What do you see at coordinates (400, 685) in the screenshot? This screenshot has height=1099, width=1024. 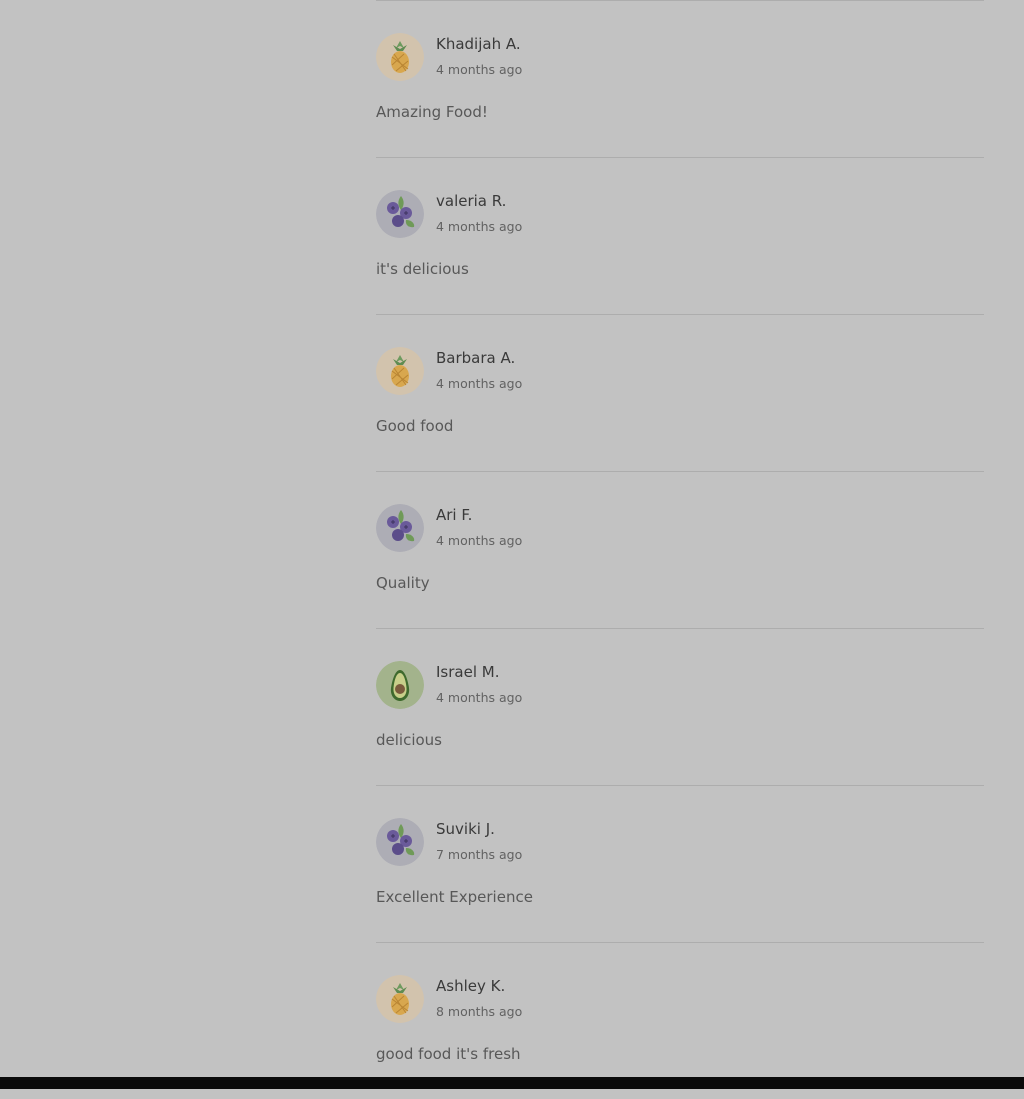 I see `avocado-icon` at bounding box center [400, 685].